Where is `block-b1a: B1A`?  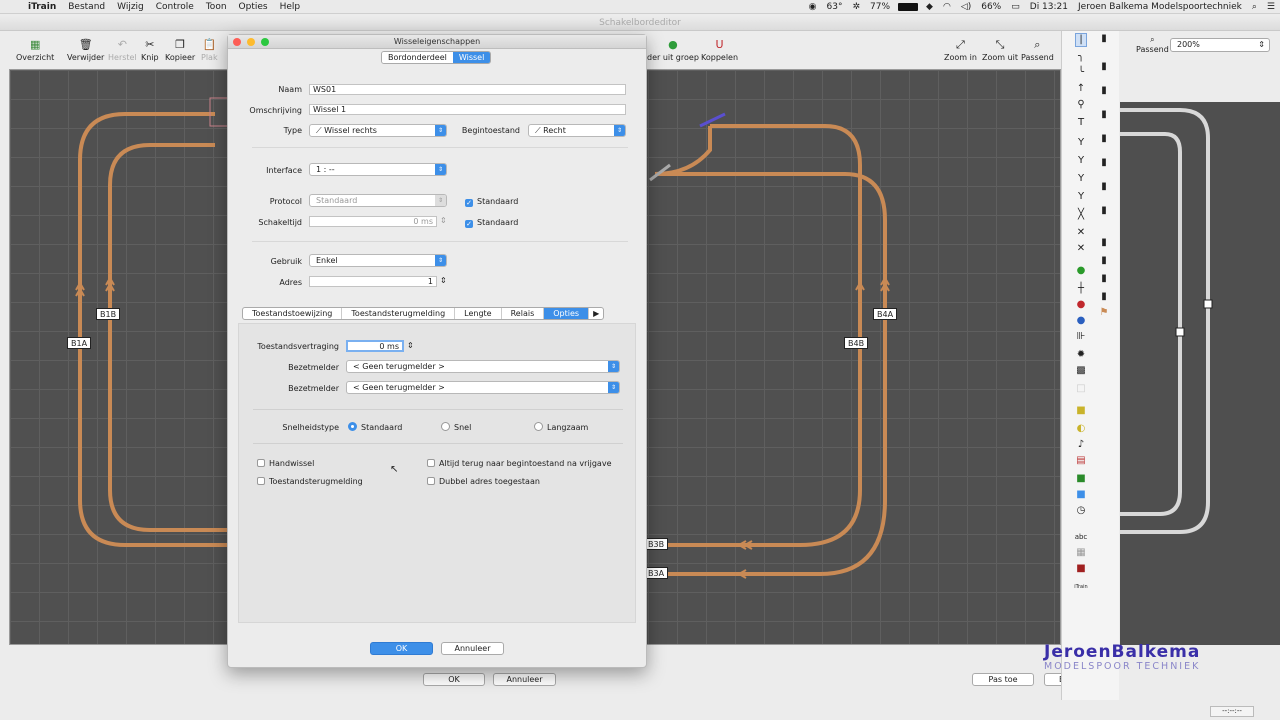
block-b1a: B1A is located at coordinates (79, 343).